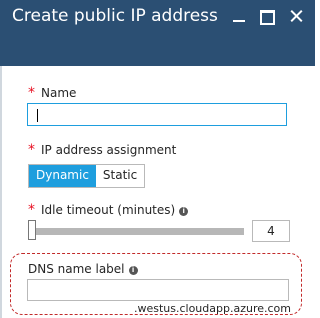 The width and height of the screenshot is (320, 318). I want to click on left-edge-divider, so click(1, 192).